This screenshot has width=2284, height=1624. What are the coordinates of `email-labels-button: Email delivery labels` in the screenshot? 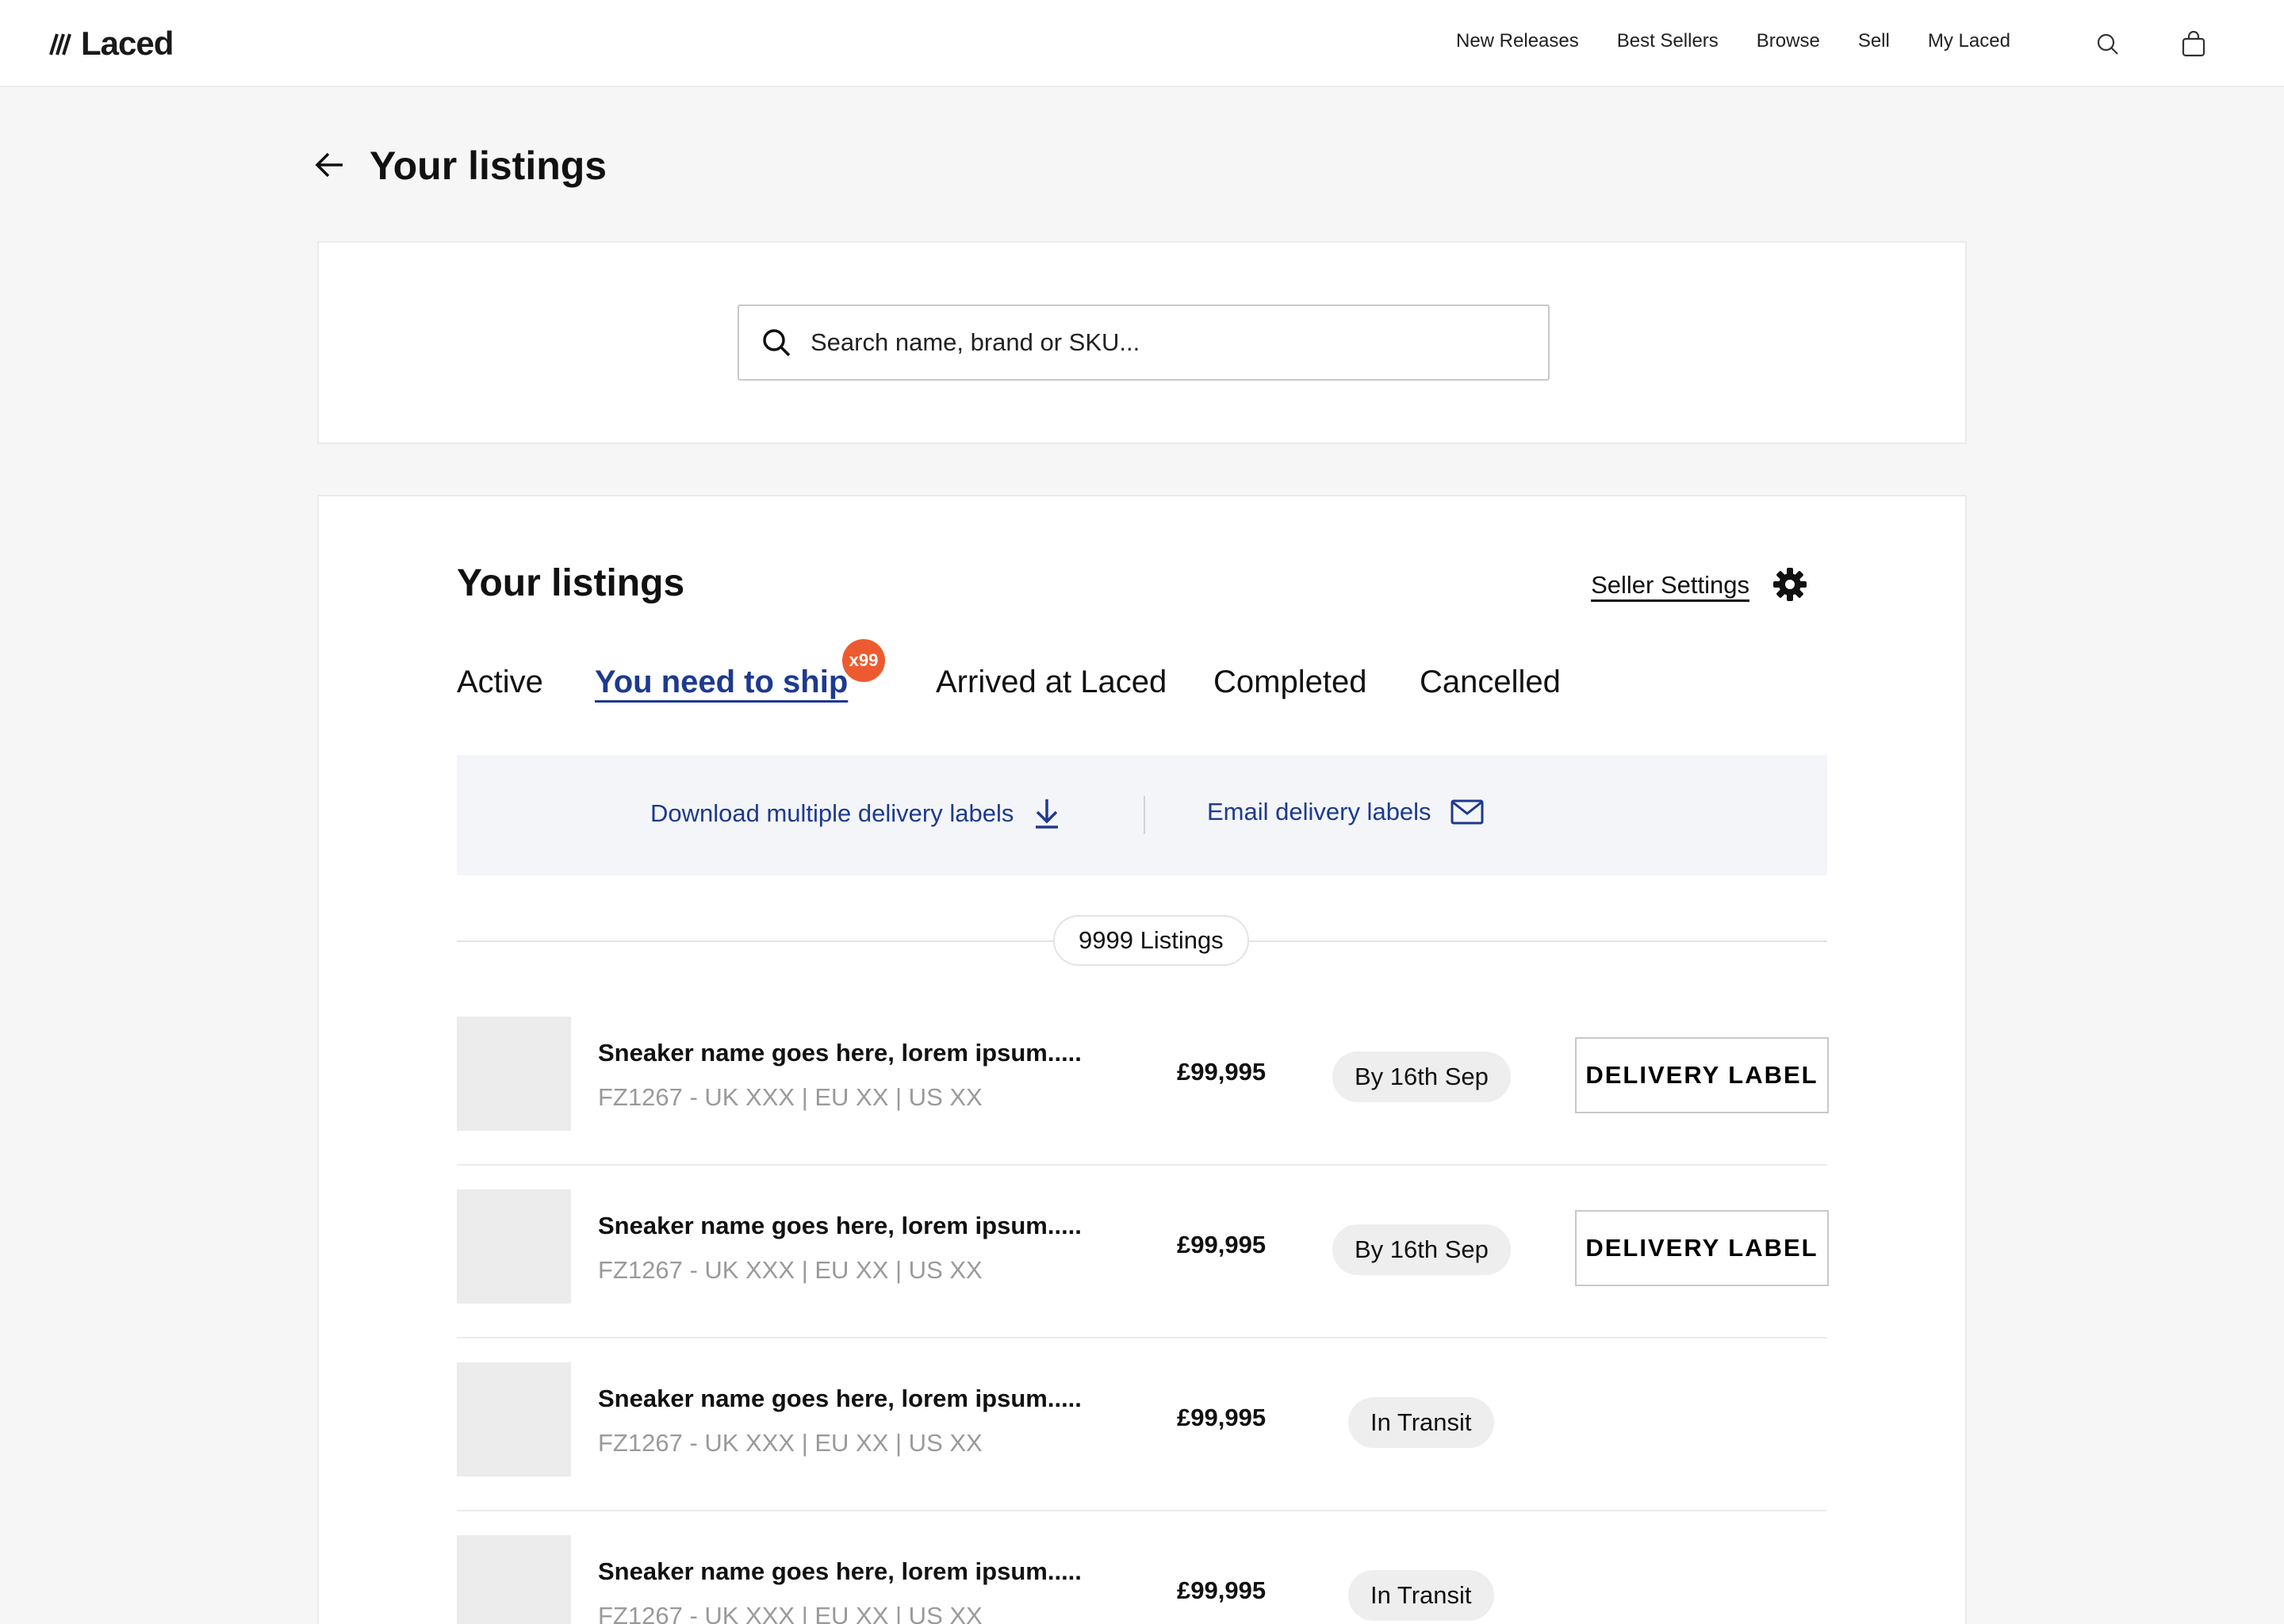 It's located at (1345, 812).